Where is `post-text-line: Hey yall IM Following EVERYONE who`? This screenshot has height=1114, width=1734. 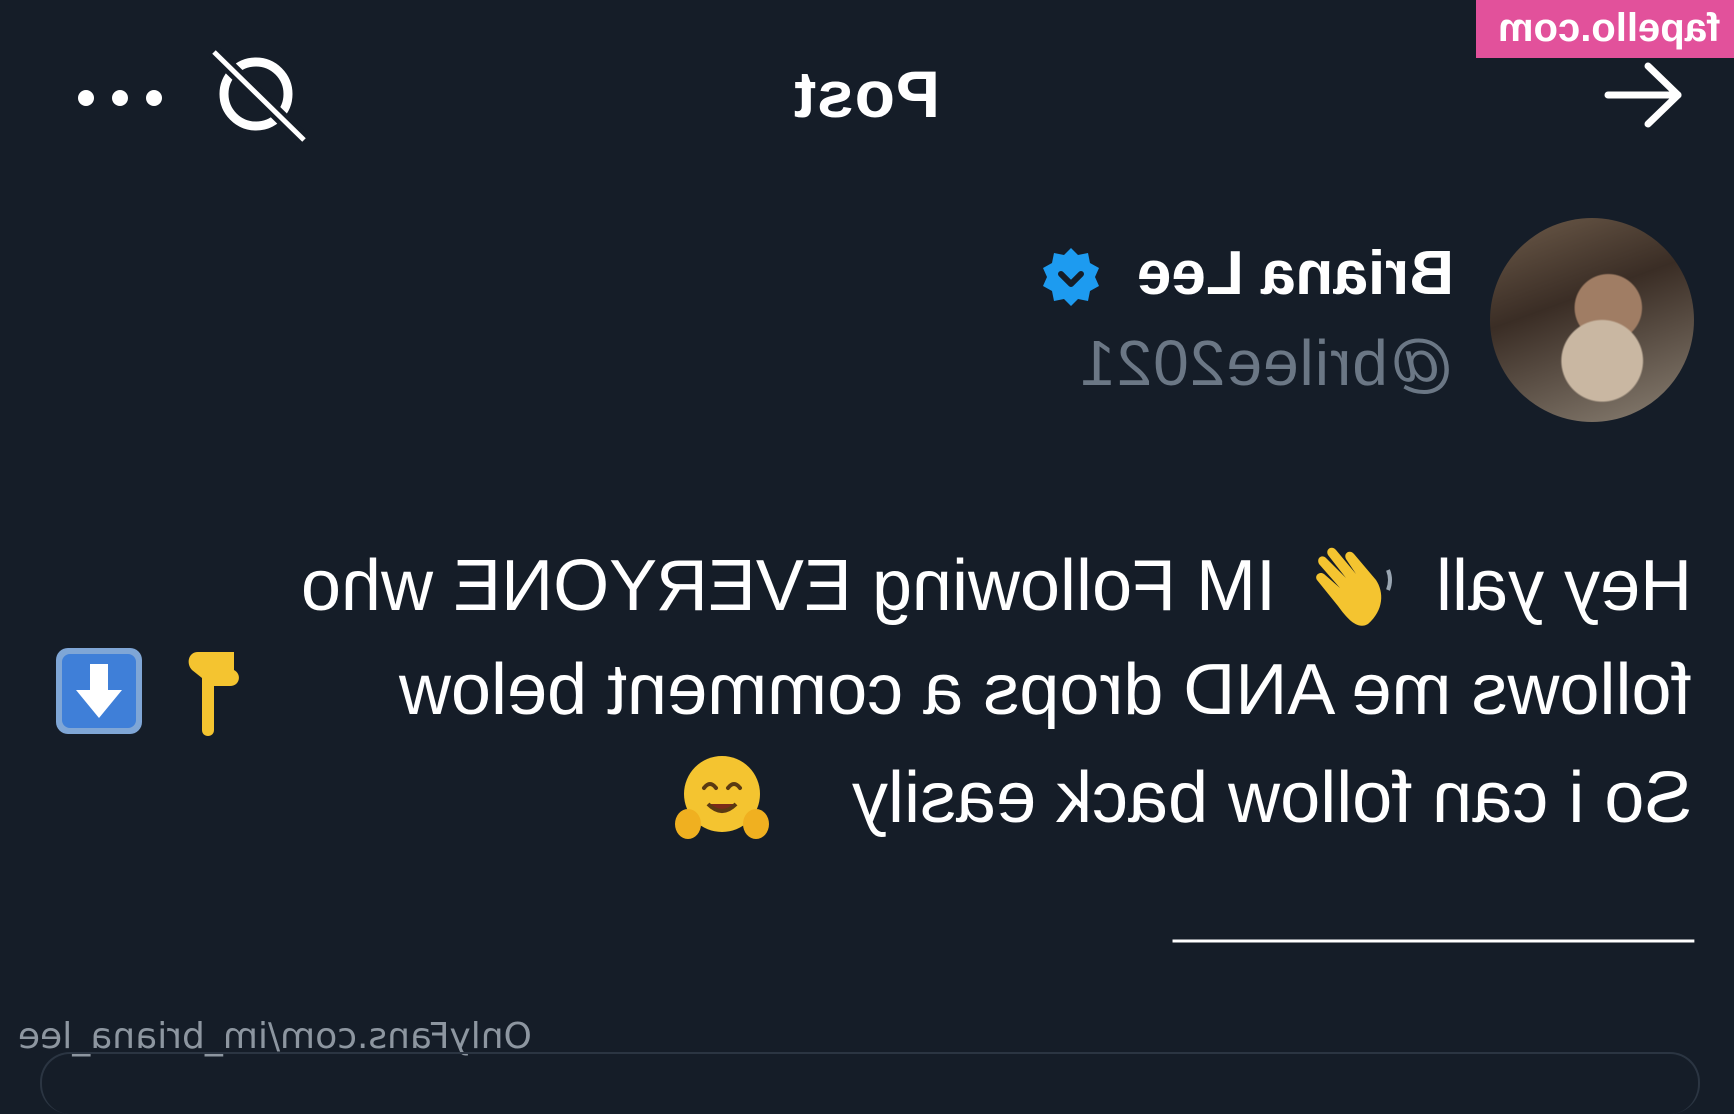
post-text-line: Hey yall IM Following EVERYONE who is located at coordinates (996, 586).